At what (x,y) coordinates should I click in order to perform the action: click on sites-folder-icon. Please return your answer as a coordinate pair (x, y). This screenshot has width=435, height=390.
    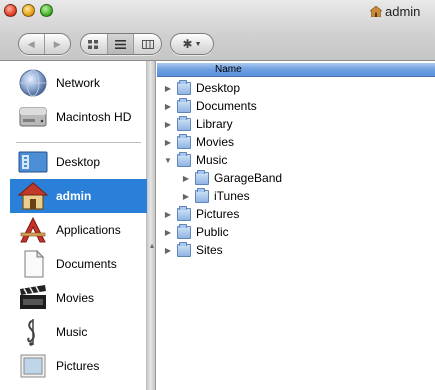
    Looking at the image, I should click on (184, 249).